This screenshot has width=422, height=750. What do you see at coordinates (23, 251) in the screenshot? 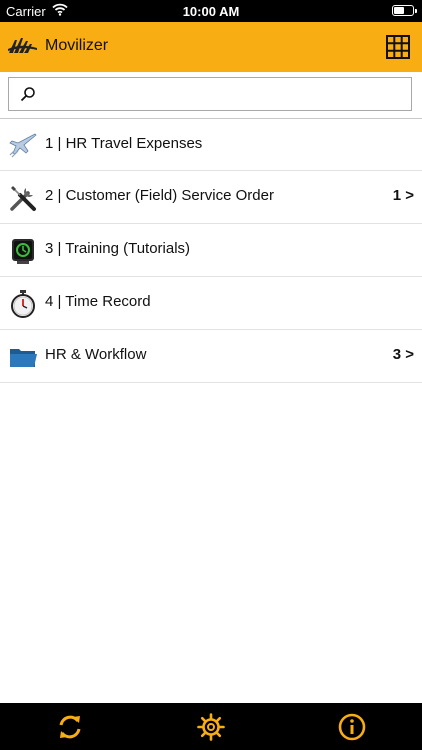
I see `training-device-icon` at bounding box center [23, 251].